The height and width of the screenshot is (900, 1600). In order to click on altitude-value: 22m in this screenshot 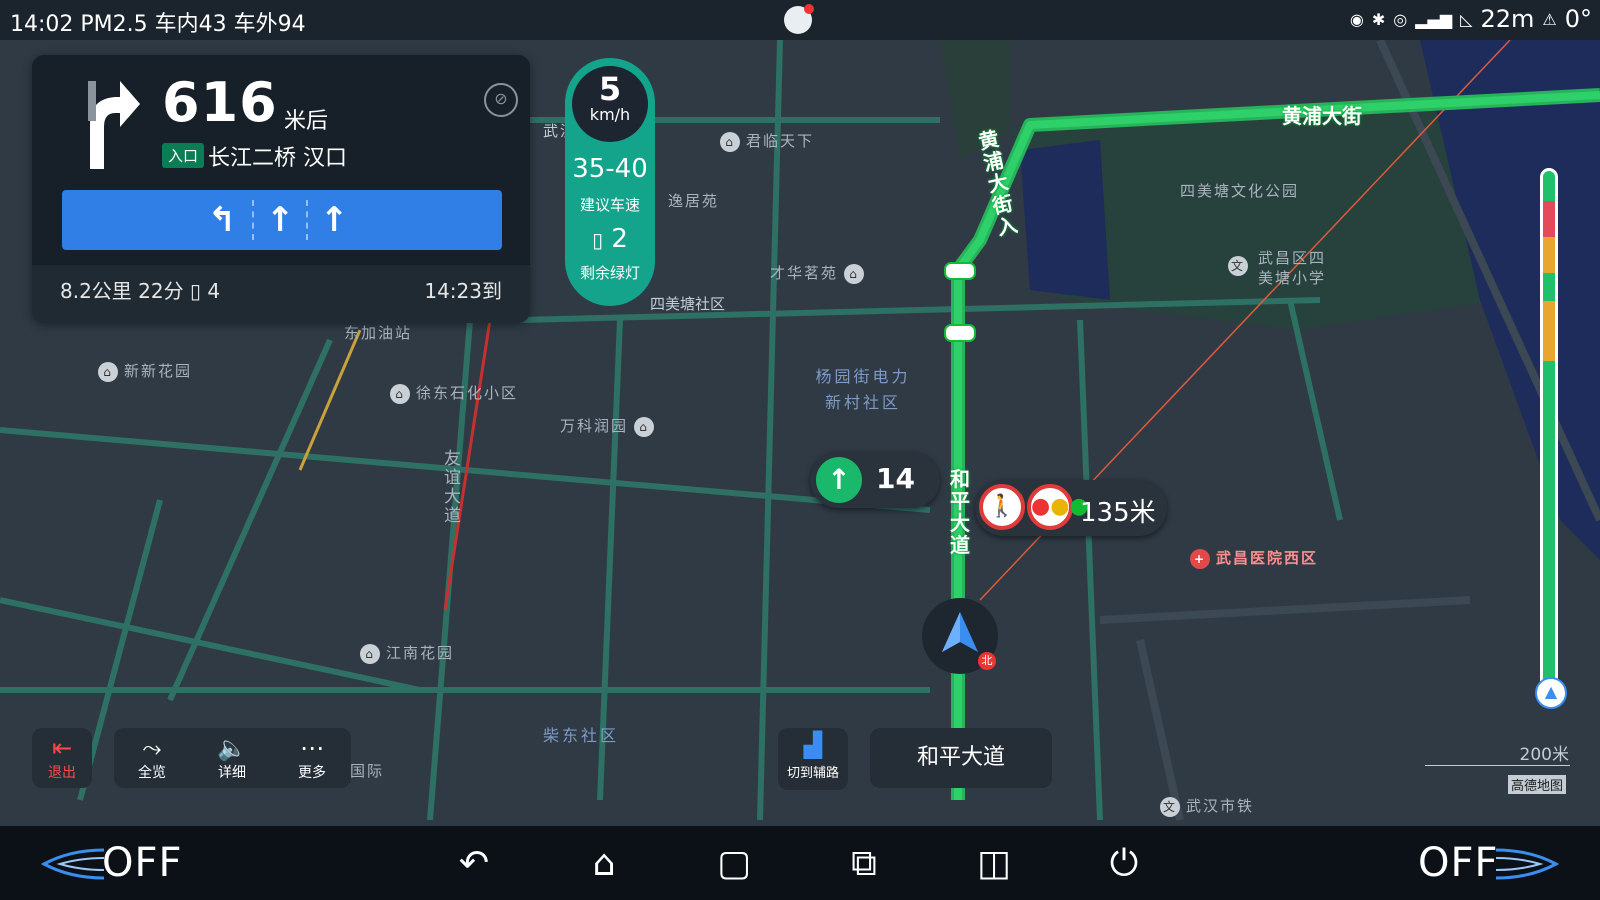, I will do `click(1507, 19)`.